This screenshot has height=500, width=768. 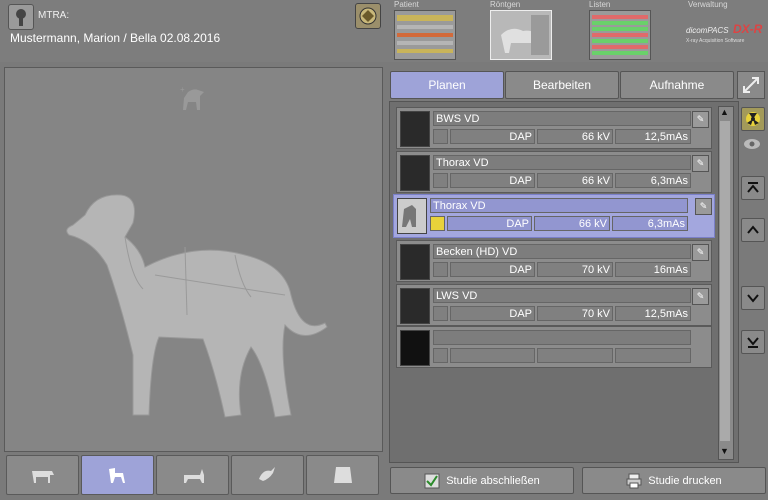 I want to click on dog-small-icon: +, so click(x=194, y=99).